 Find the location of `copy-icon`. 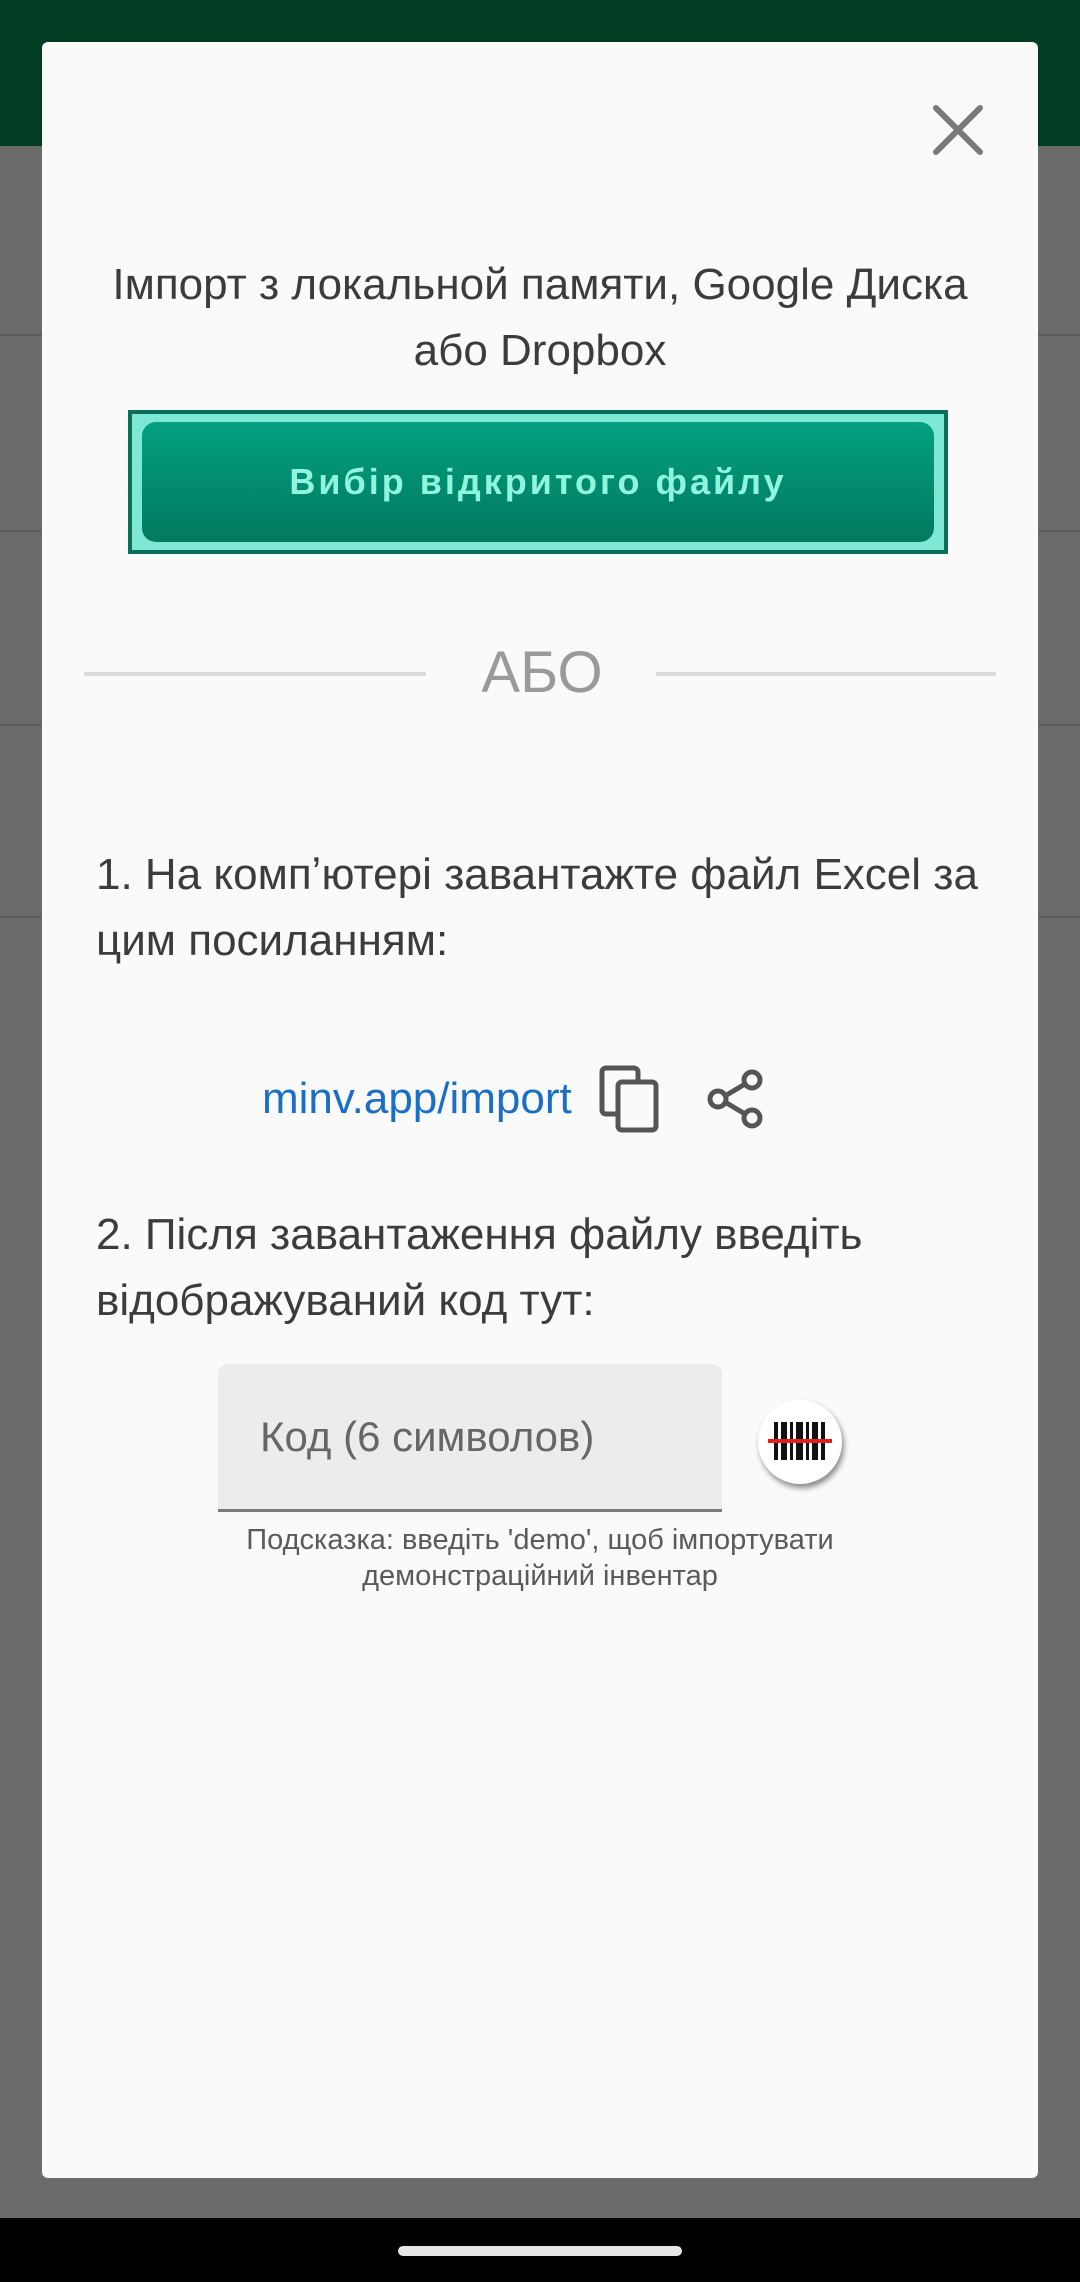

copy-icon is located at coordinates (630, 1099).